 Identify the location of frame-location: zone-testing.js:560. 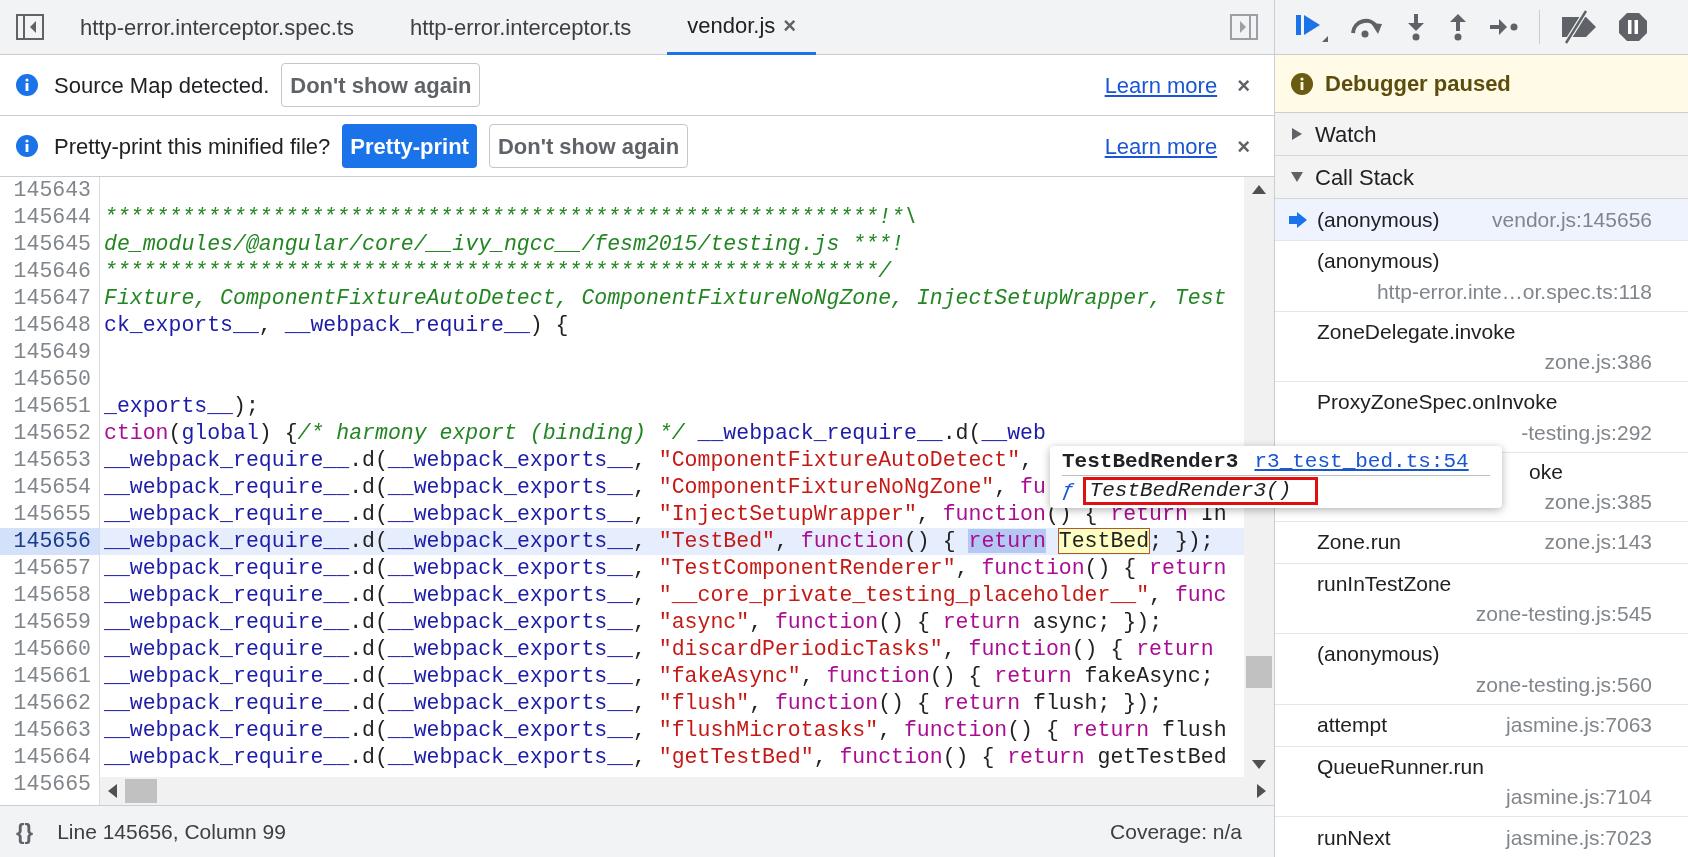
(1563, 684).